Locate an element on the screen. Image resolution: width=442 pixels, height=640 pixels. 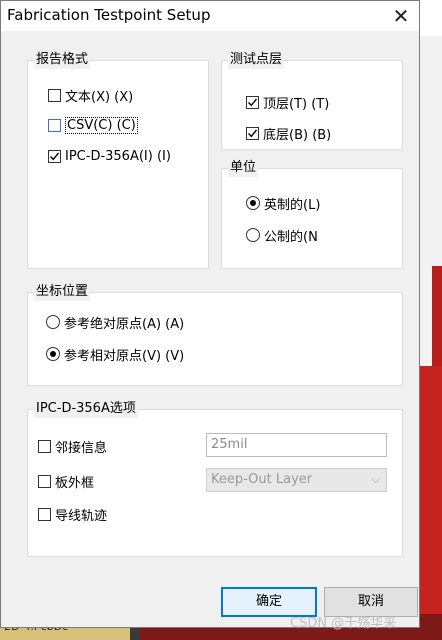
bottom-layer-checkbox: 底层(B) (B) is located at coordinates (289, 133).